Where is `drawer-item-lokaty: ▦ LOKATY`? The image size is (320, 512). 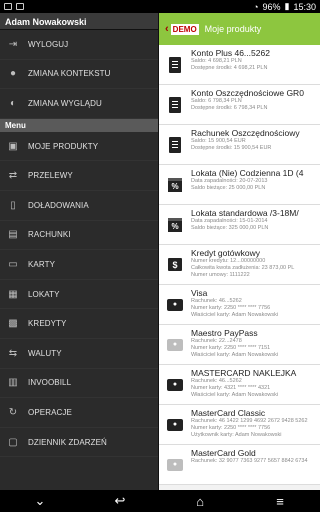 drawer-item-lokaty: ▦ LOKATY is located at coordinates (79, 295).